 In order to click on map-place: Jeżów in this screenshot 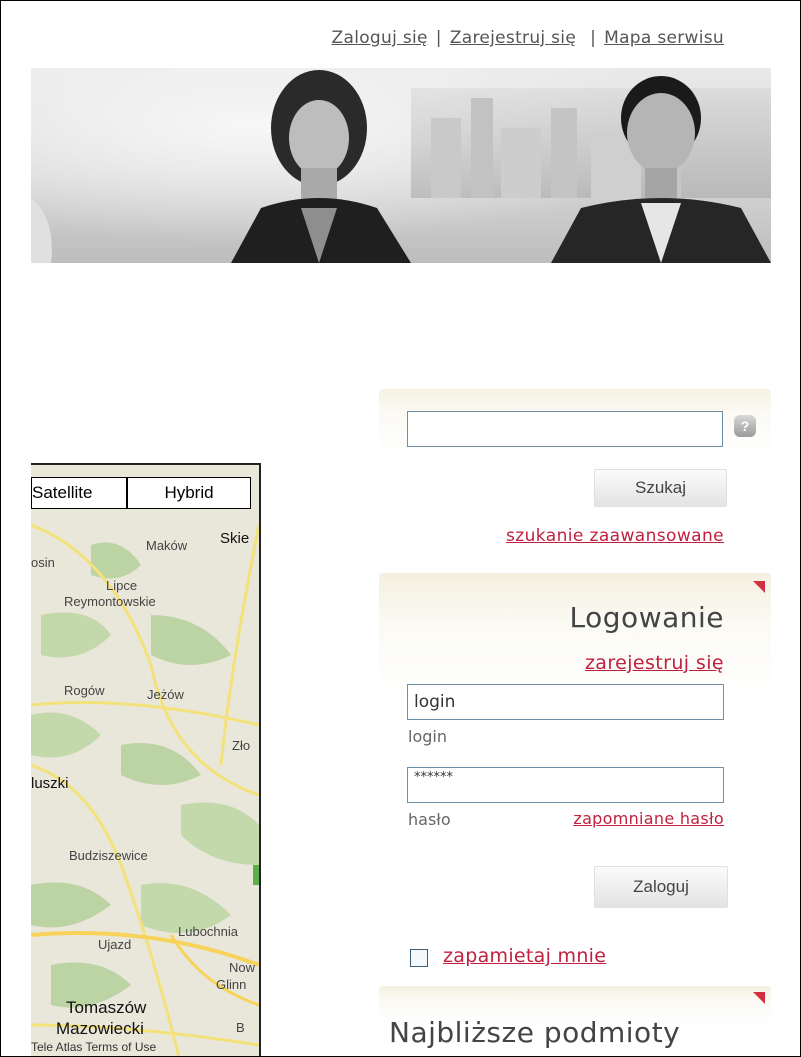, I will do `click(165, 694)`.